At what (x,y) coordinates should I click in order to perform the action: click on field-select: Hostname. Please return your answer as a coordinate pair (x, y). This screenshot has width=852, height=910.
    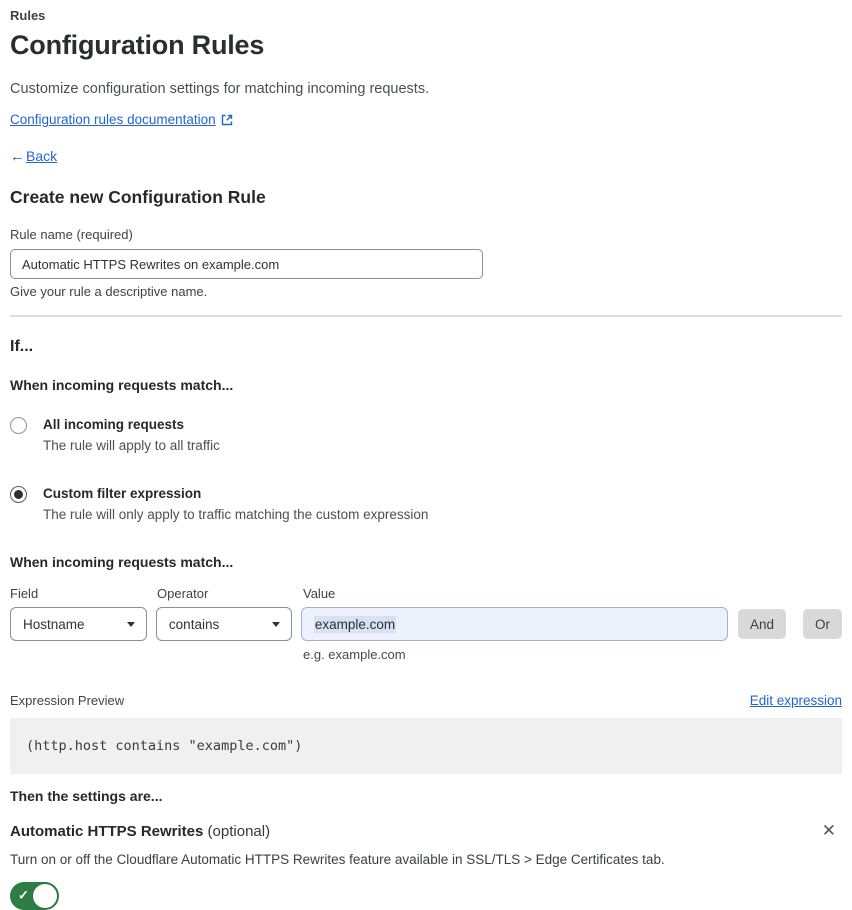
    Looking at the image, I should click on (78, 624).